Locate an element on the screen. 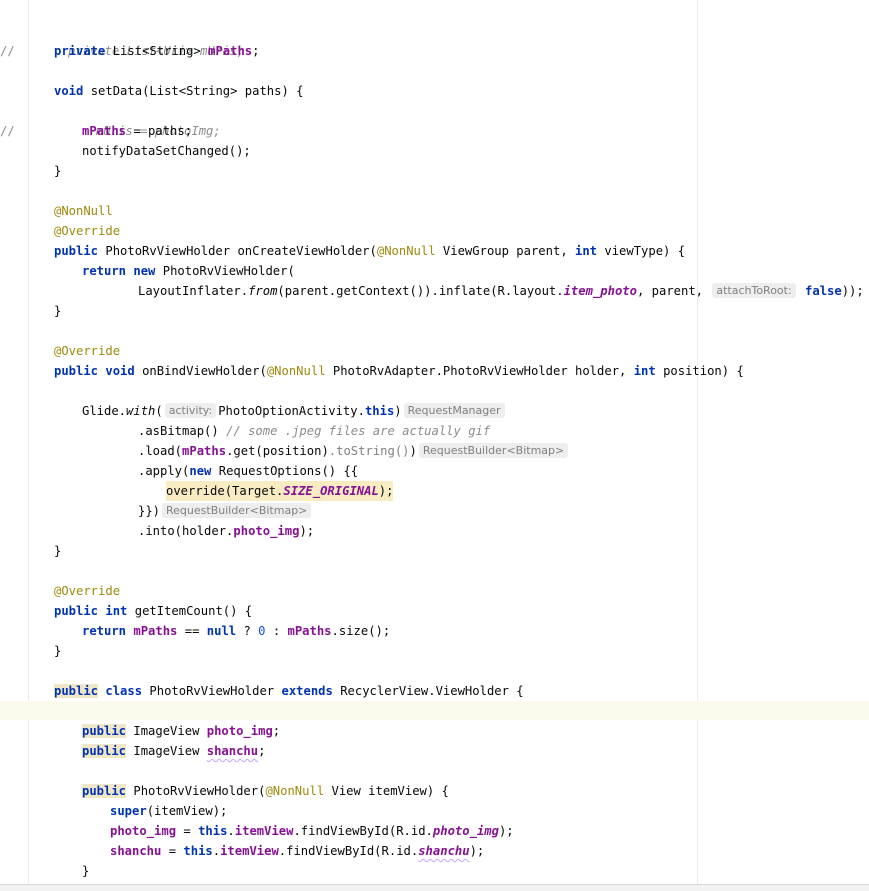 This screenshot has height=891, width=869. code-line: //private List<Uri> mUris; is located at coordinates (122, 39).